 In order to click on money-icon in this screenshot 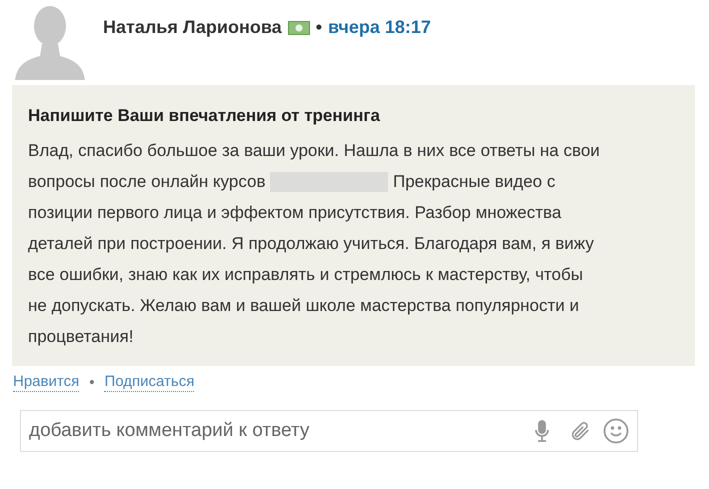, I will do `click(299, 27)`.